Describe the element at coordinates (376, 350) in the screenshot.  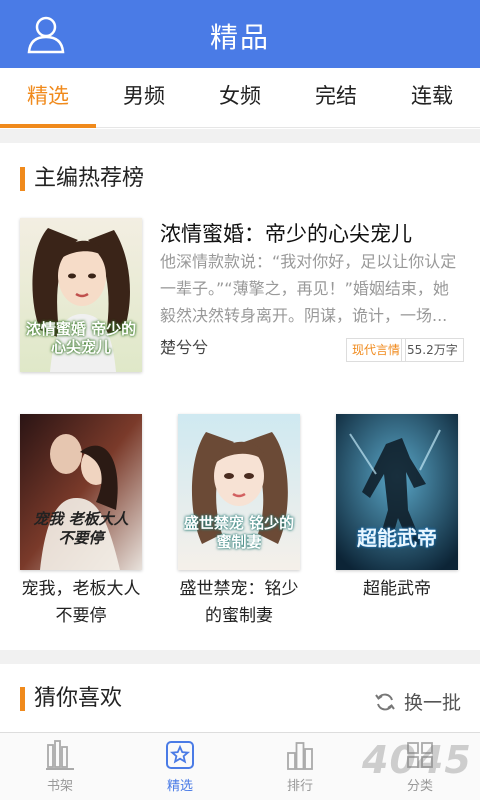
I see `genre-badge: 现代言情` at that location.